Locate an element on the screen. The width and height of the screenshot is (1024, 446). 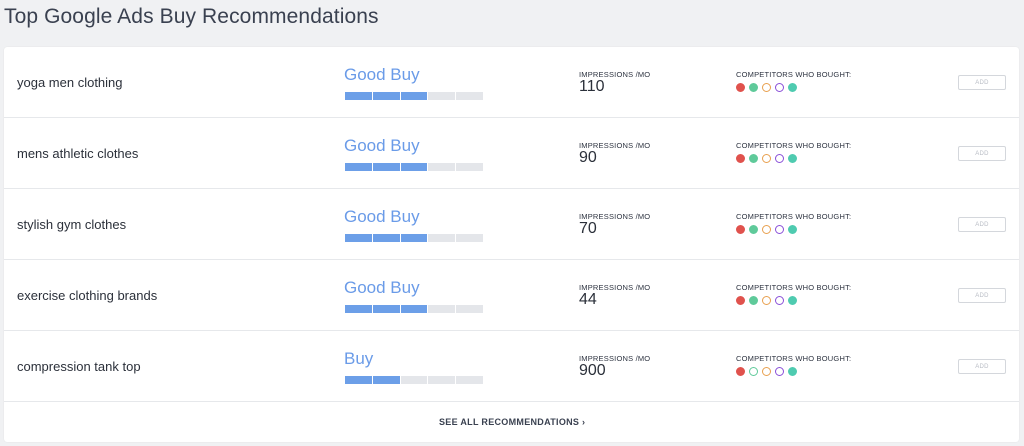
keyword-label: mens athletic clothes is located at coordinates (78, 153).